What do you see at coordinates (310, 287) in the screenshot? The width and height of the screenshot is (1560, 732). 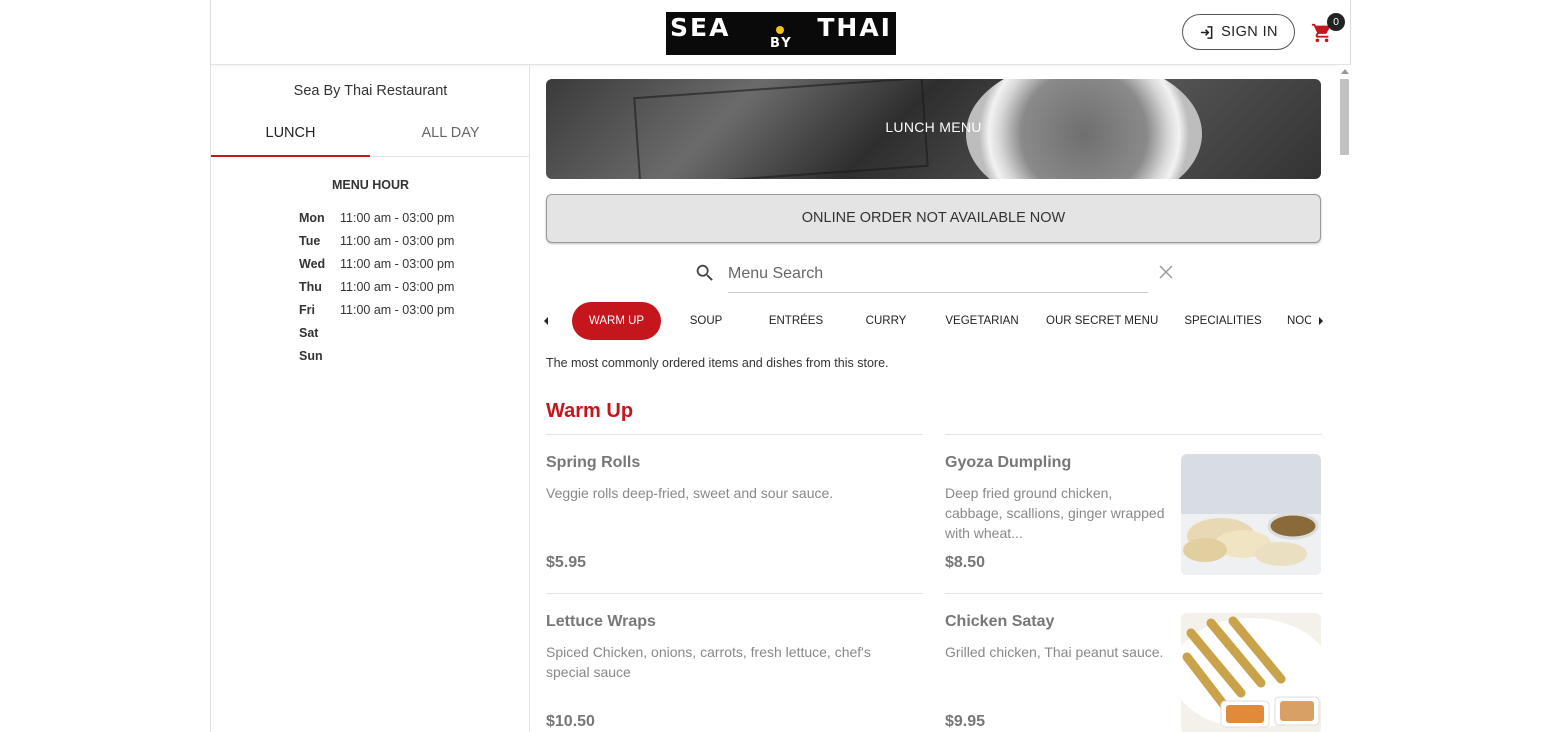 I see `hours-day: Thu` at bounding box center [310, 287].